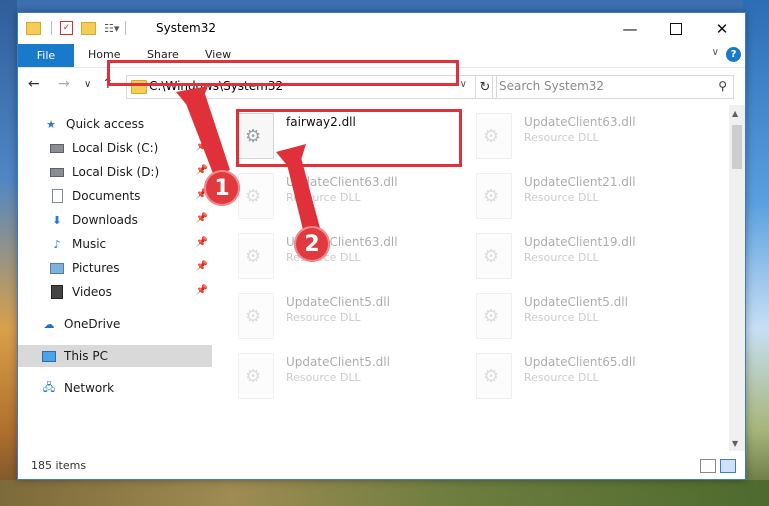 This screenshot has height=506, width=769. I want to click on annotation-arrows, so click(248, 160).